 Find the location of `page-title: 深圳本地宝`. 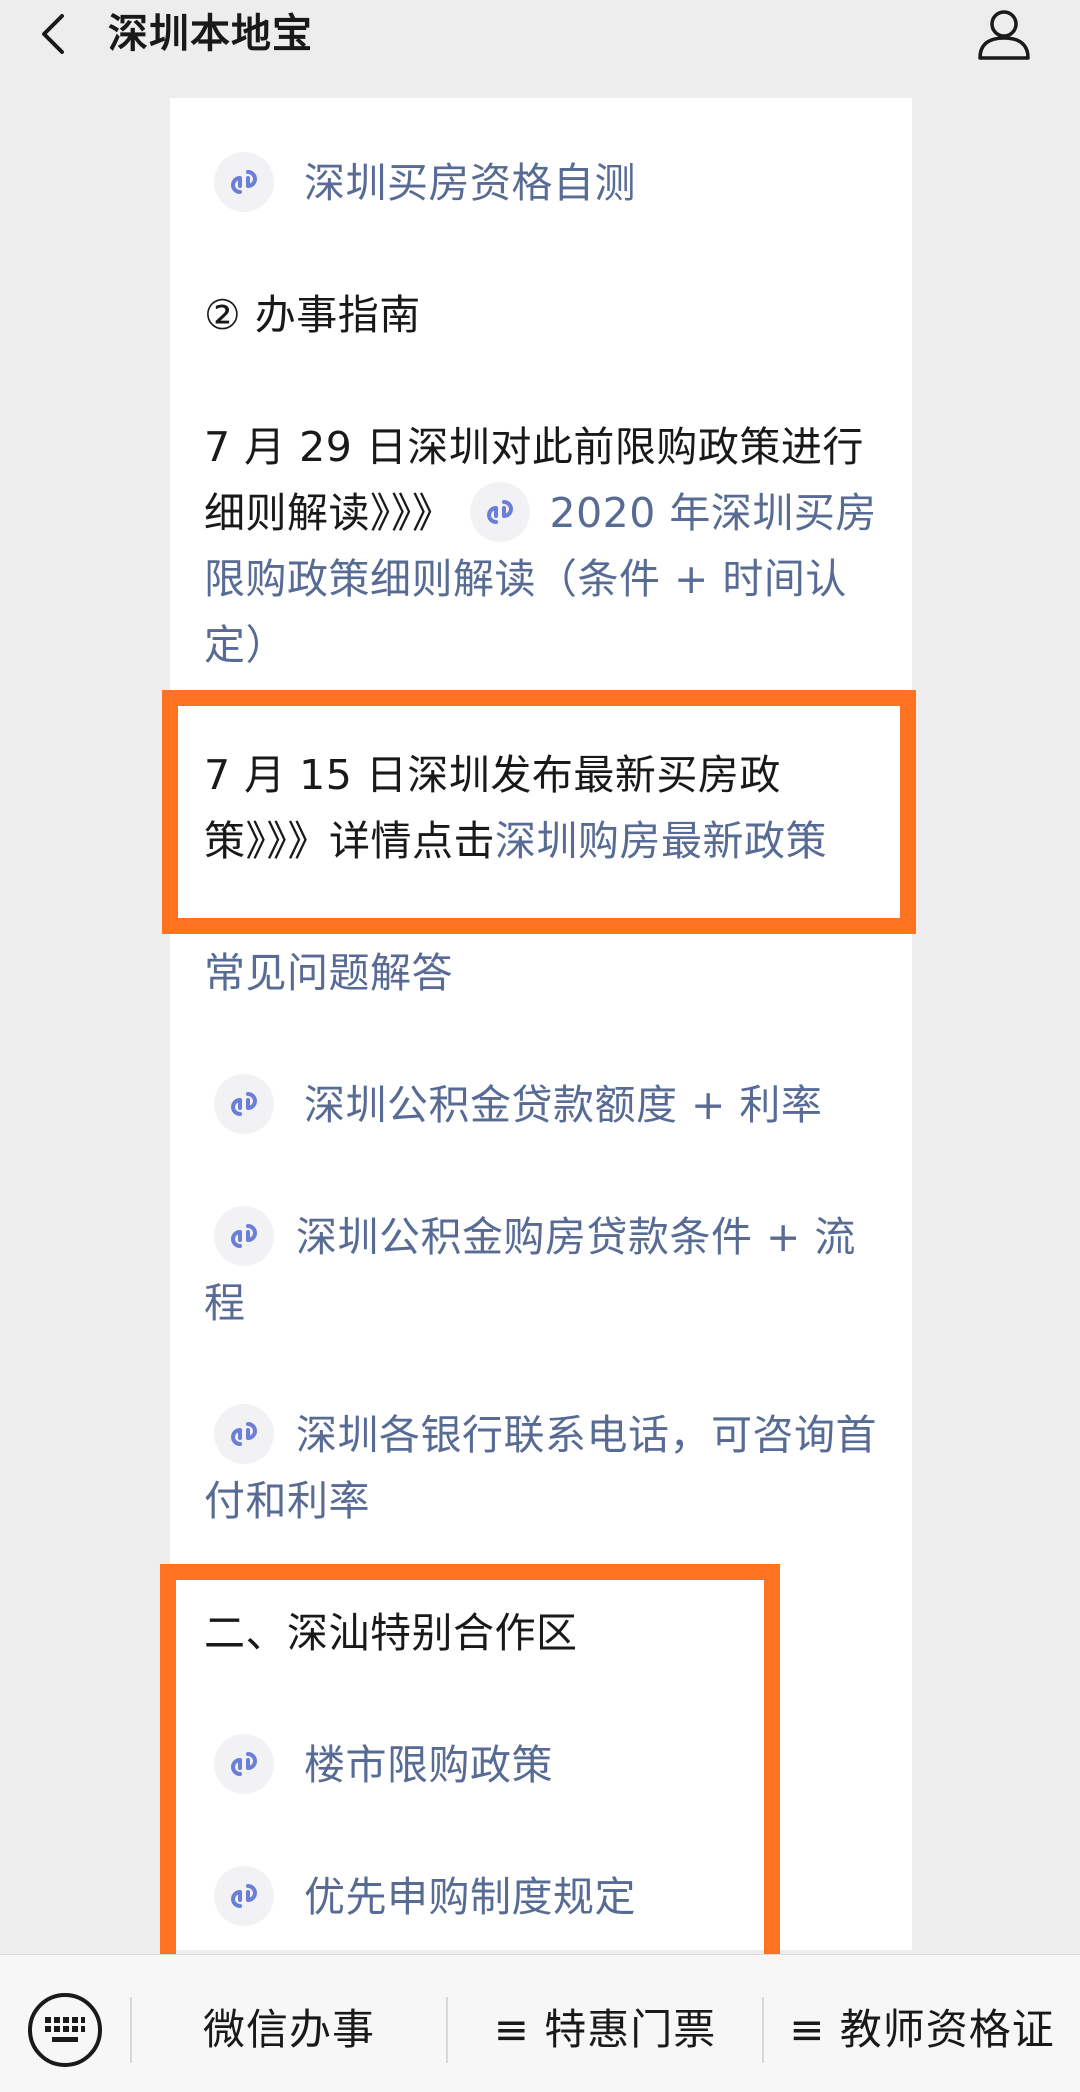

page-title: 深圳本地宝 is located at coordinates (210, 34).